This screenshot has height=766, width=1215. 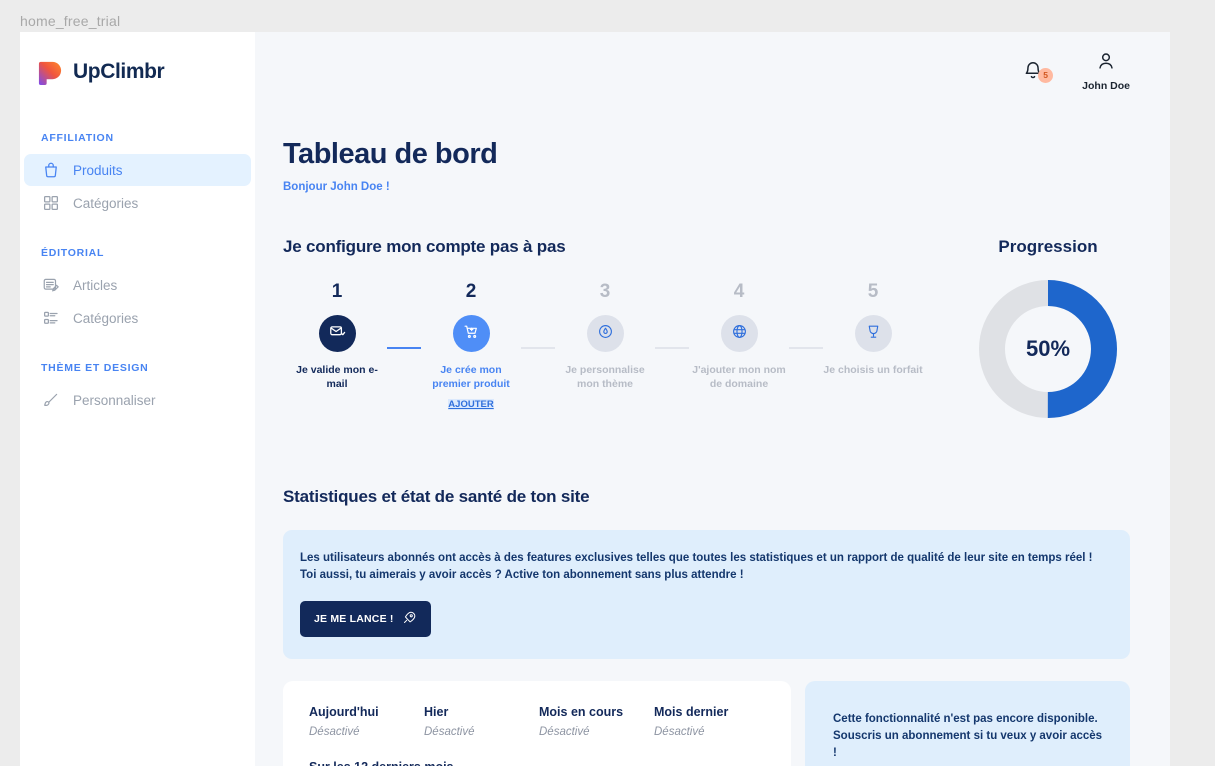 I want to click on sidebar-section-affiliation: AFFILIATION Produits Catégories, so click(x=137, y=175).